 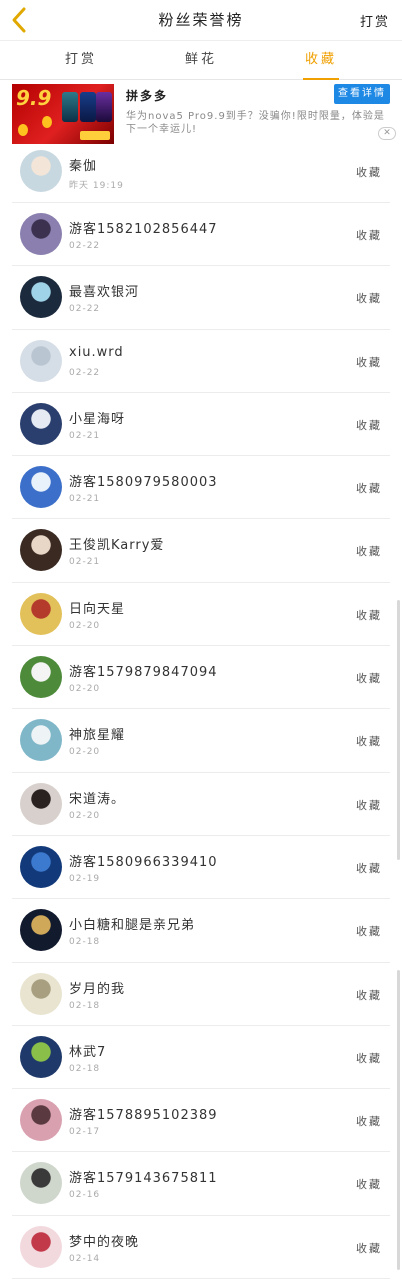 What do you see at coordinates (81, 60) in the screenshot?
I see `tab-reward: 打赏` at bounding box center [81, 60].